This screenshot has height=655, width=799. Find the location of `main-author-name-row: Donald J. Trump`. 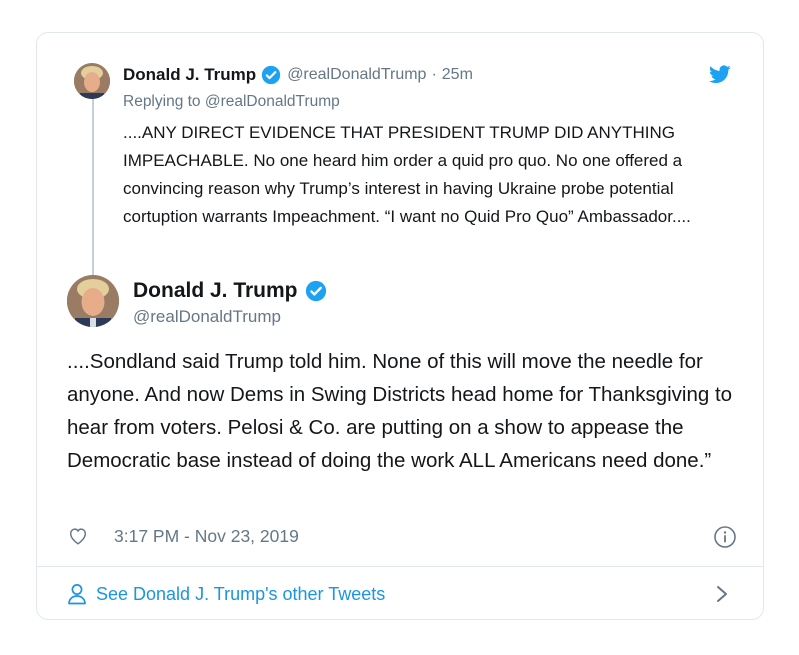

main-author-name-row: Donald J. Trump is located at coordinates (230, 291).